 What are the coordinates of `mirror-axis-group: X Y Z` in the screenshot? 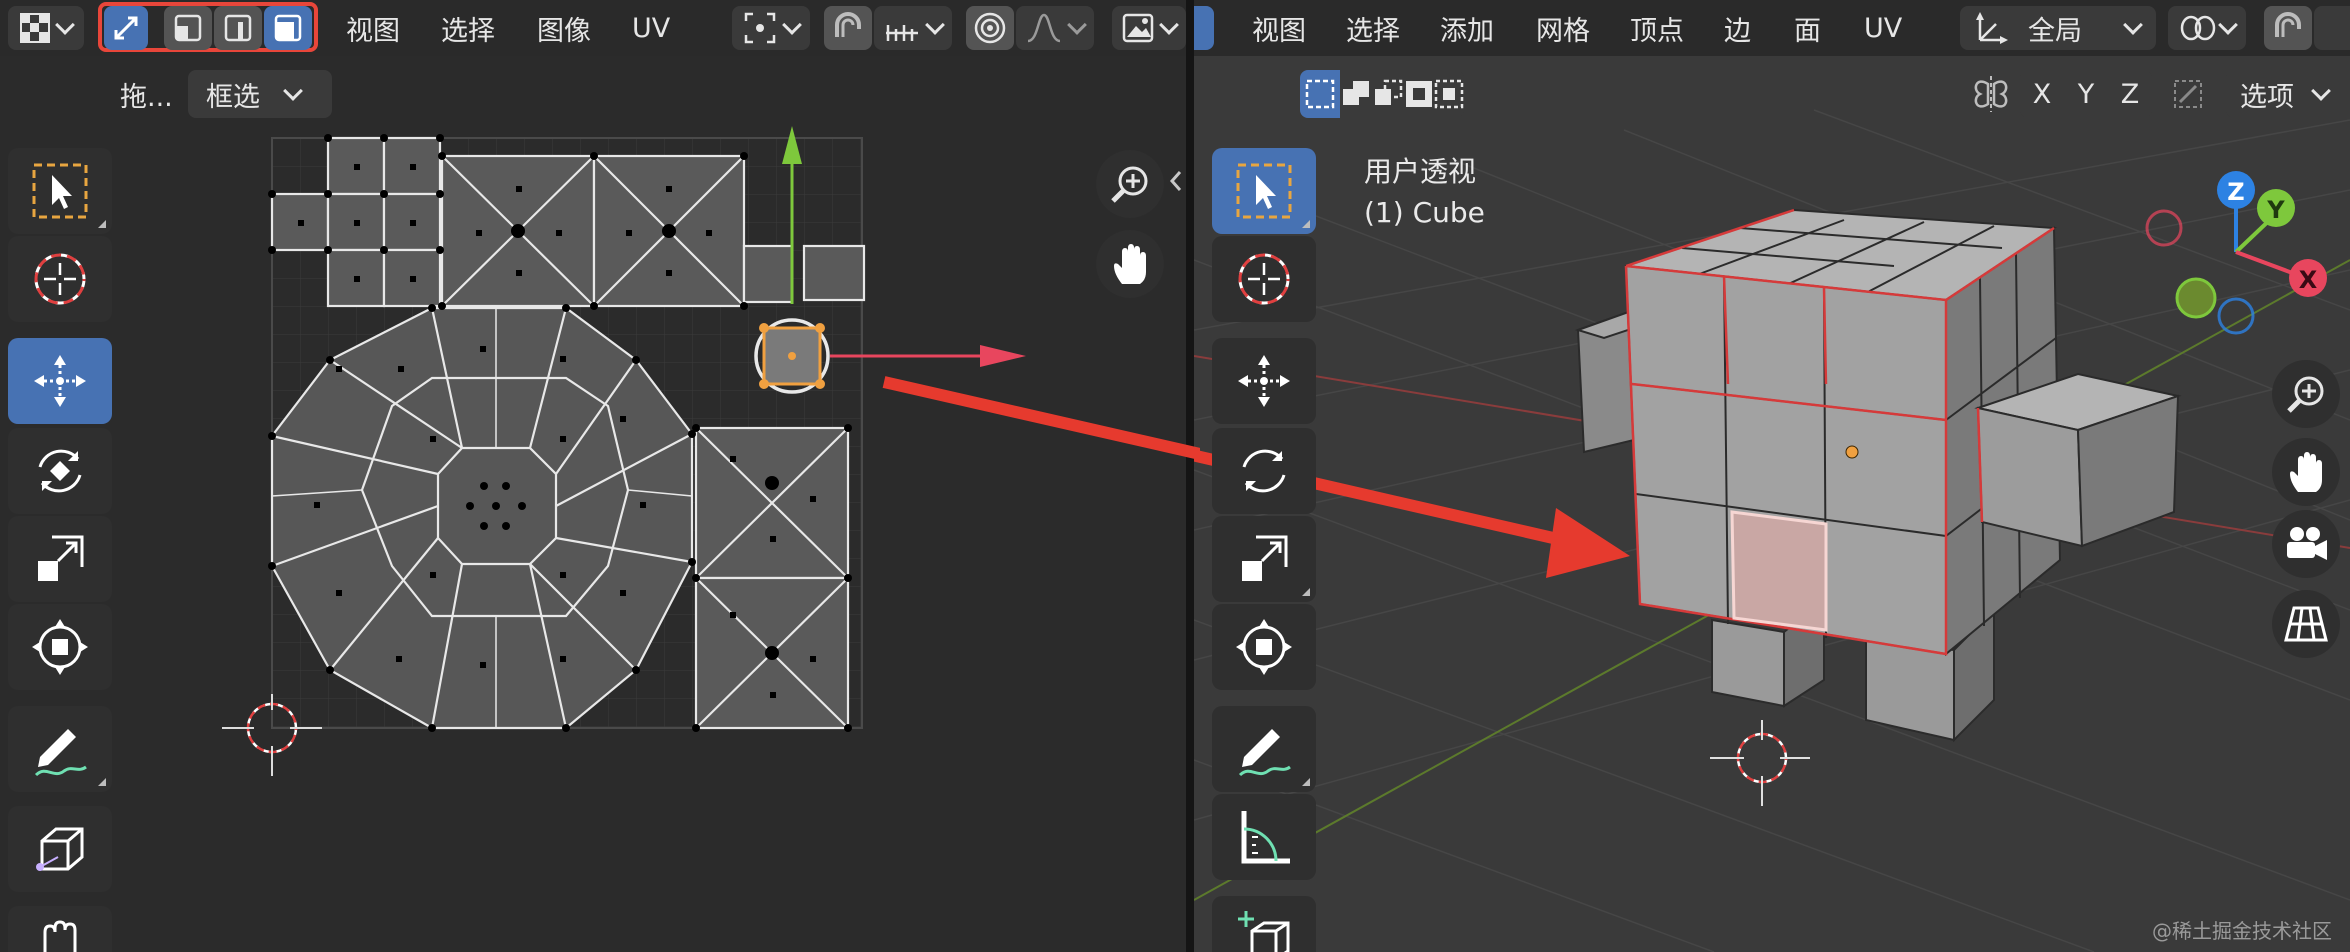 It's located at (2086, 94).